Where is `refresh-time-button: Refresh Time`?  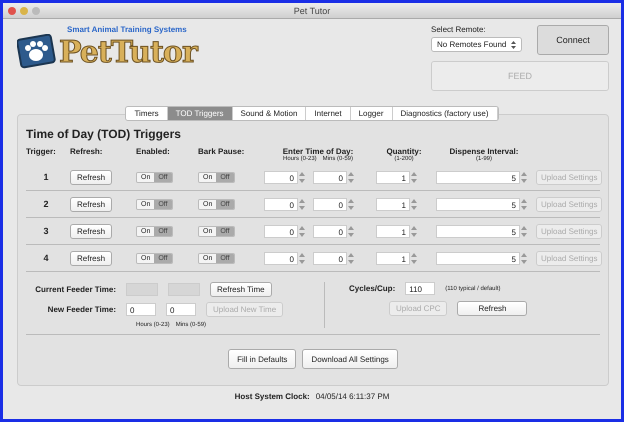
refresh-time-button: Refresh Time is located at coordinates (241, 289).